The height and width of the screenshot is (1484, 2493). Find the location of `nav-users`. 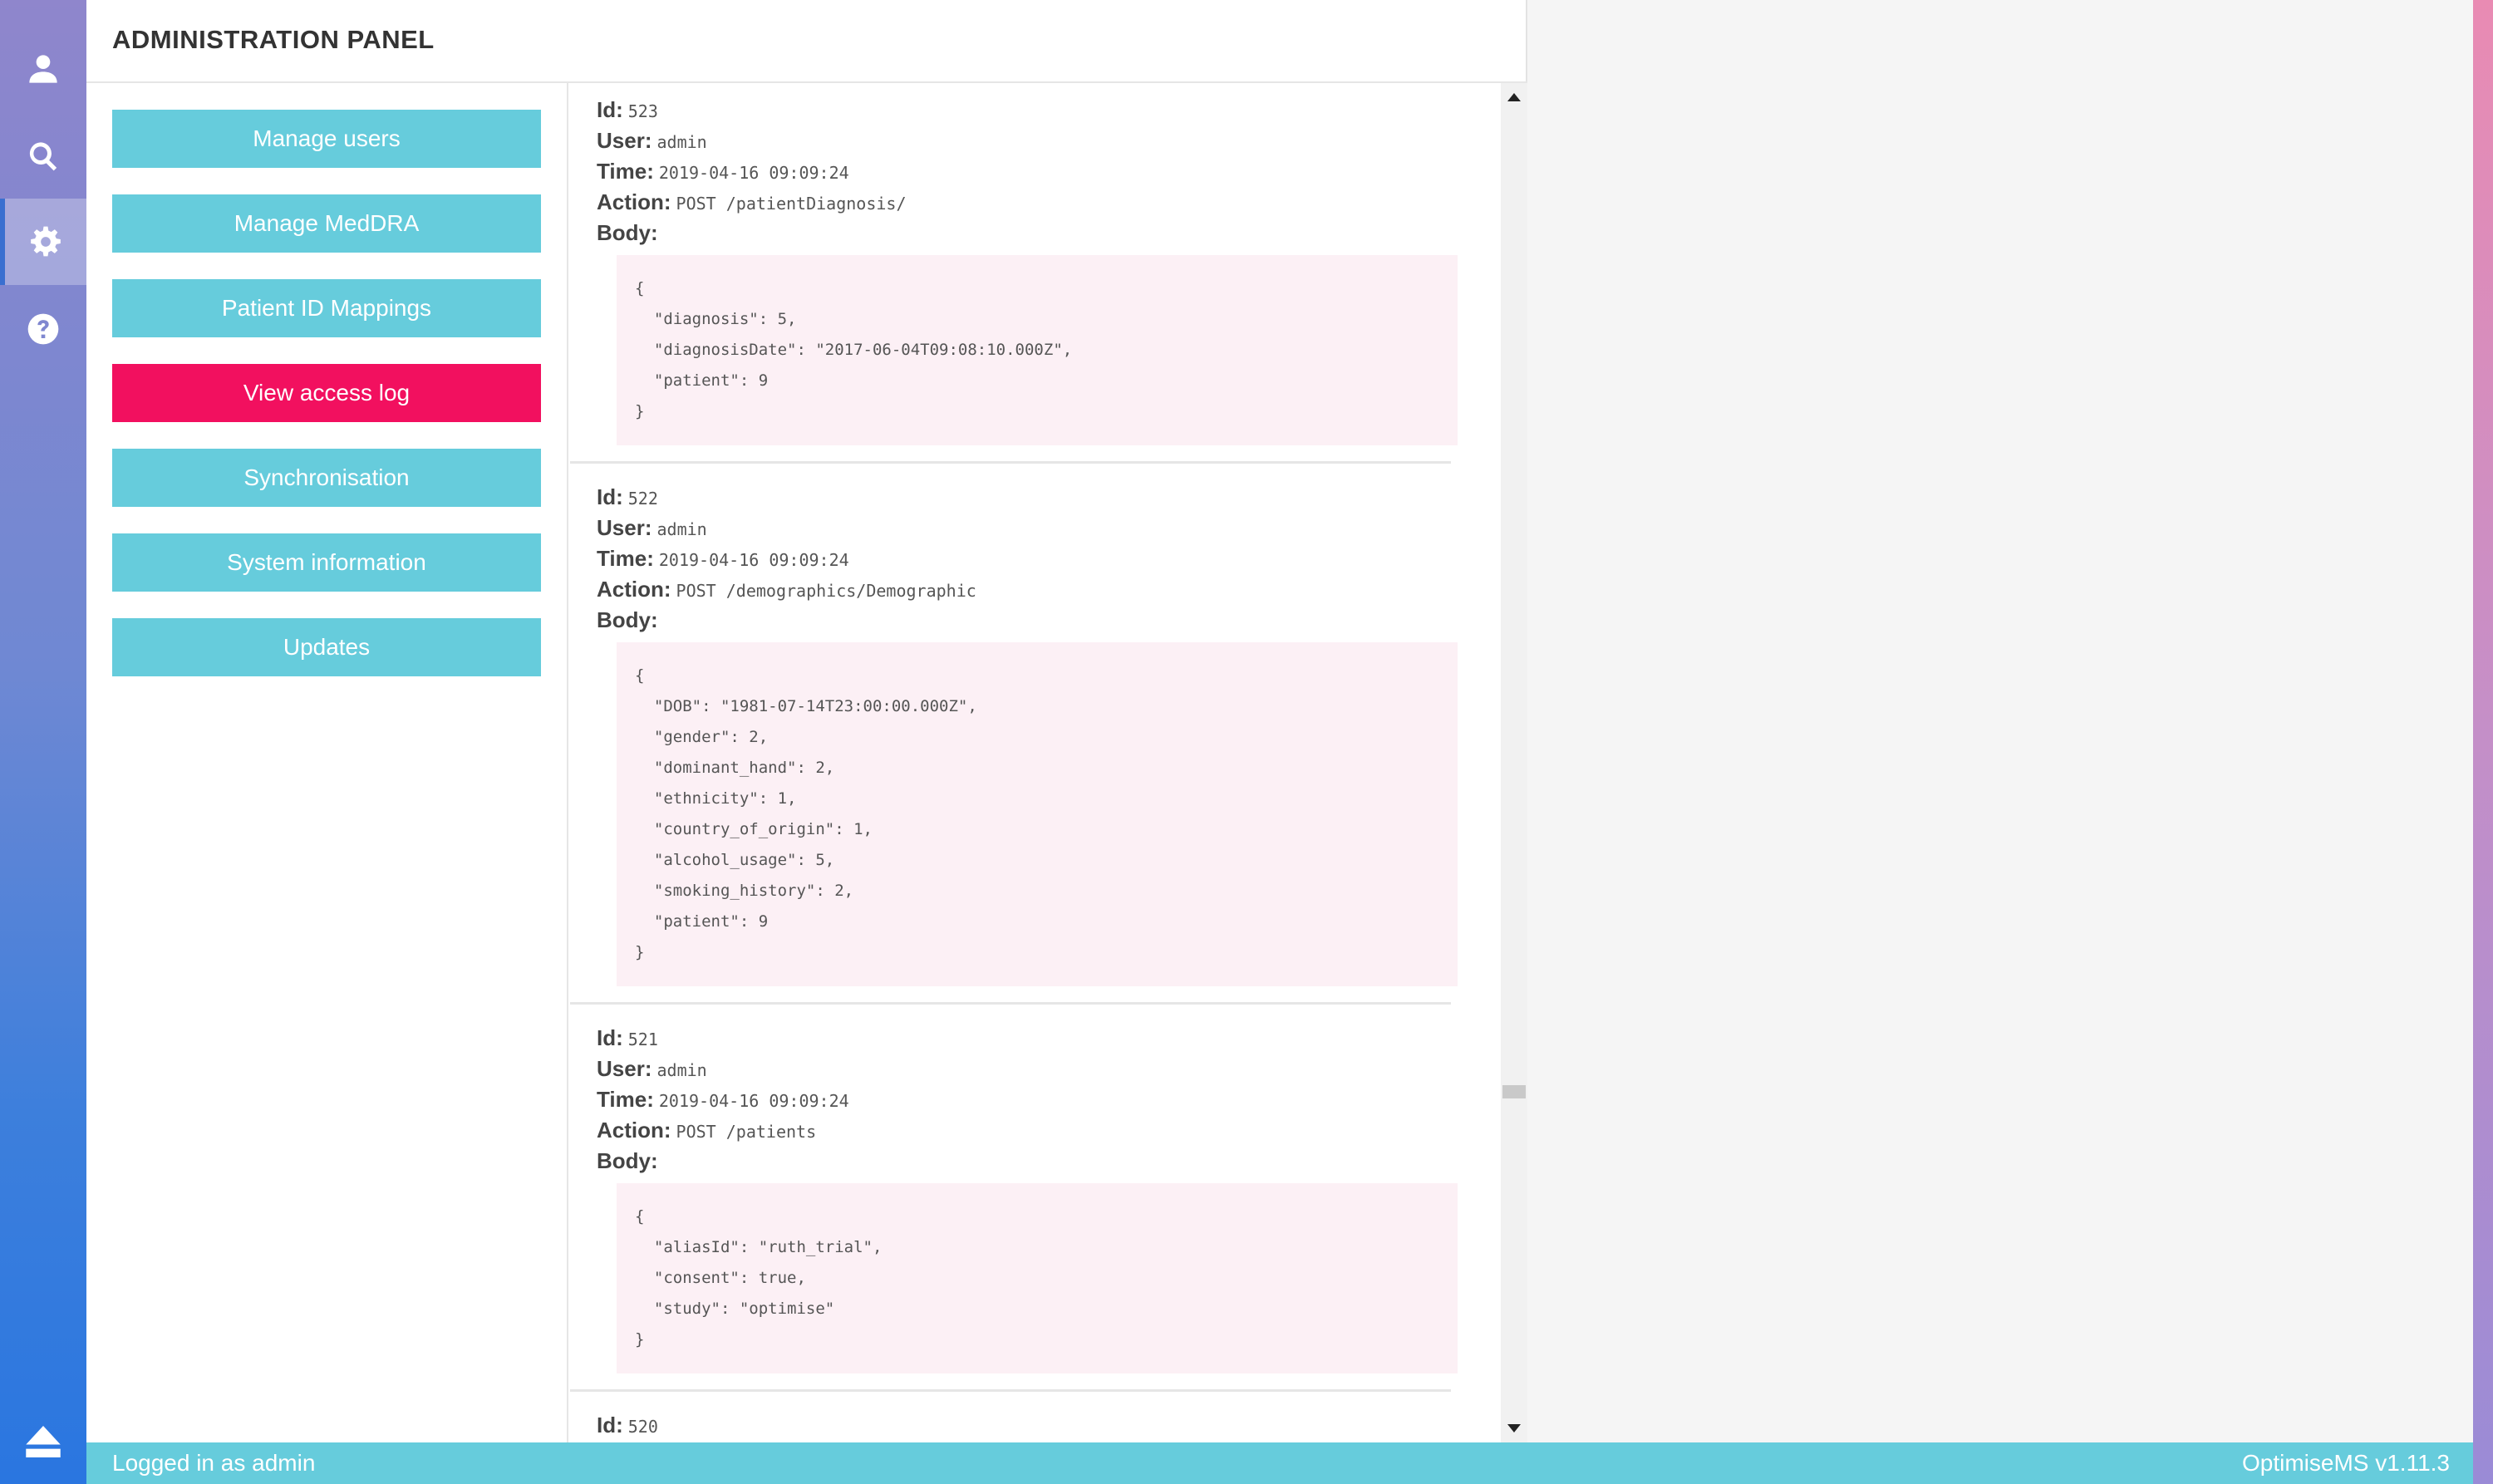

nav-users is located at coordinates (43, 69).